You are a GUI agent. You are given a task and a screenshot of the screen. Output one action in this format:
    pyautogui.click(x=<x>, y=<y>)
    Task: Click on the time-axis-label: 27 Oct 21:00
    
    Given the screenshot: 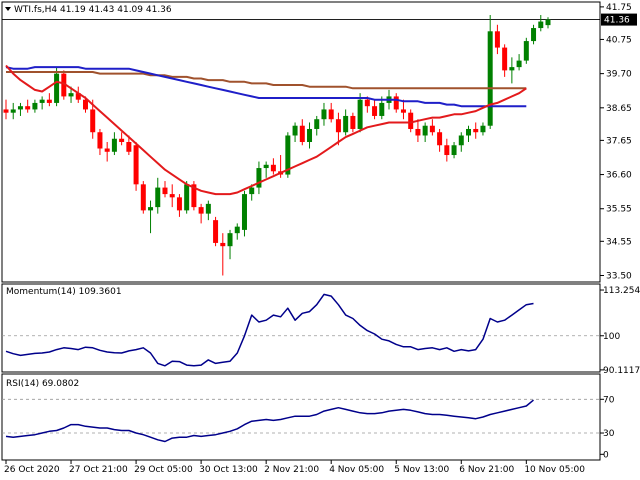 What is the action you would take?
    pyautogui.click(x=98, y=470)
    